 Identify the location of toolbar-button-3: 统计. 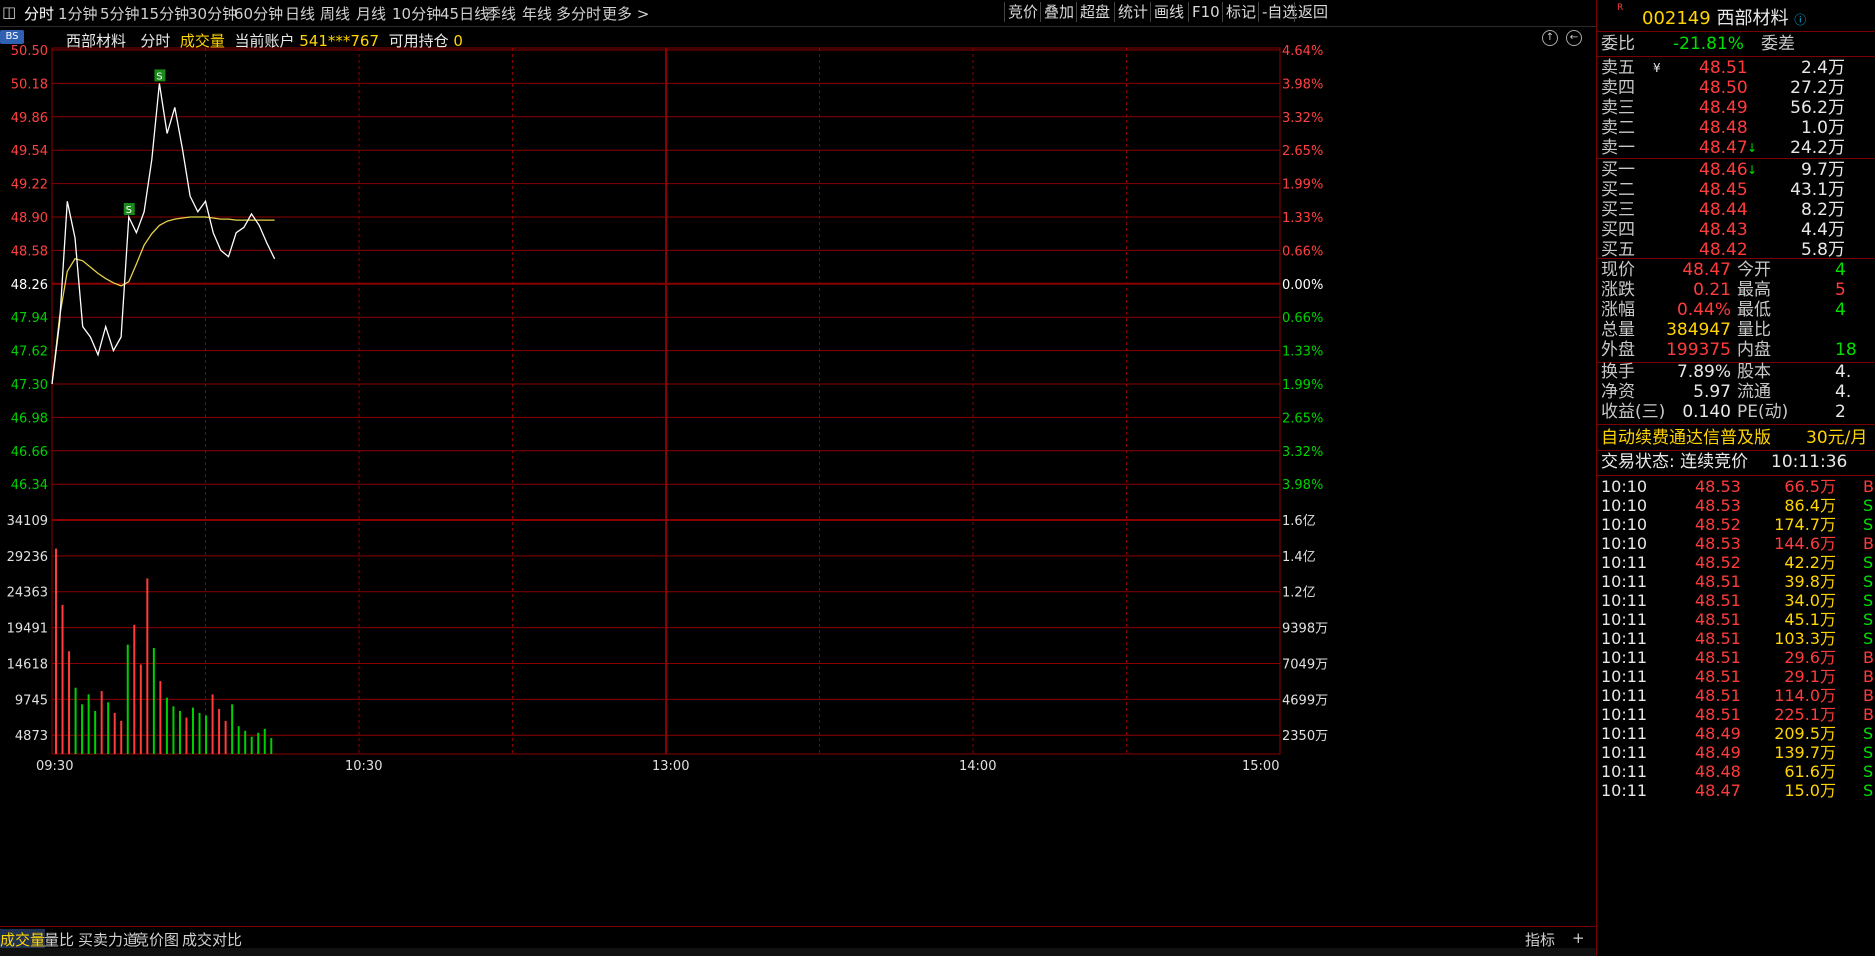
(1132, 12).